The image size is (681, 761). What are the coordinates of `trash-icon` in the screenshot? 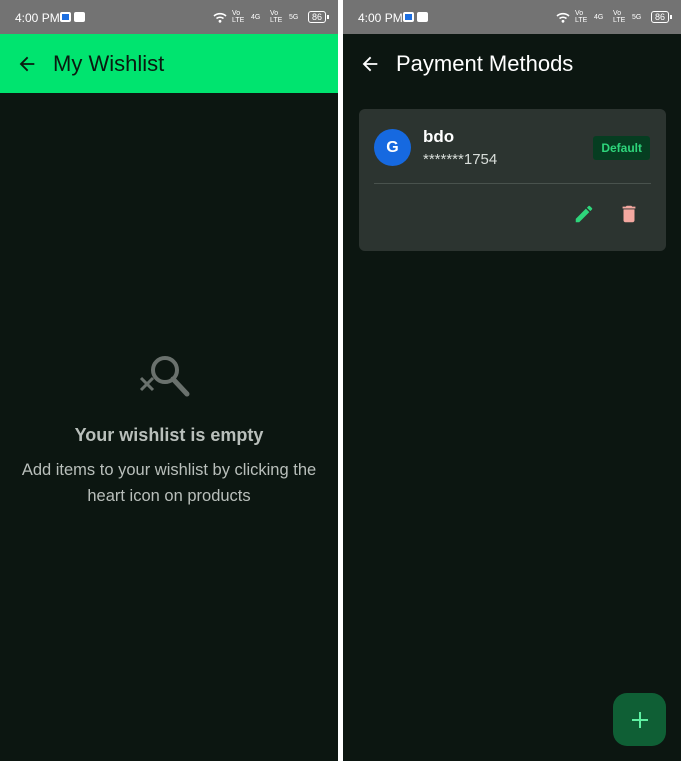 It's located at (629, 214).